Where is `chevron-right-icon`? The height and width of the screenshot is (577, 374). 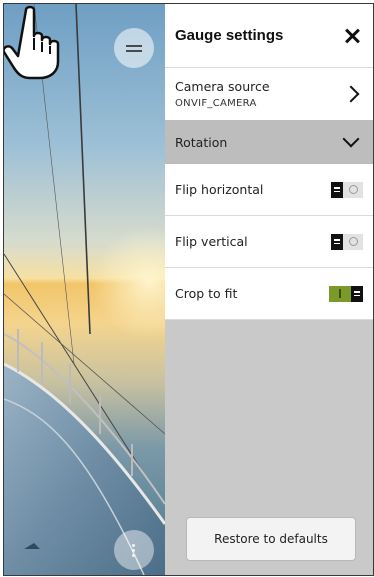 chevron-right-icon is located at coordinates (351, 94).